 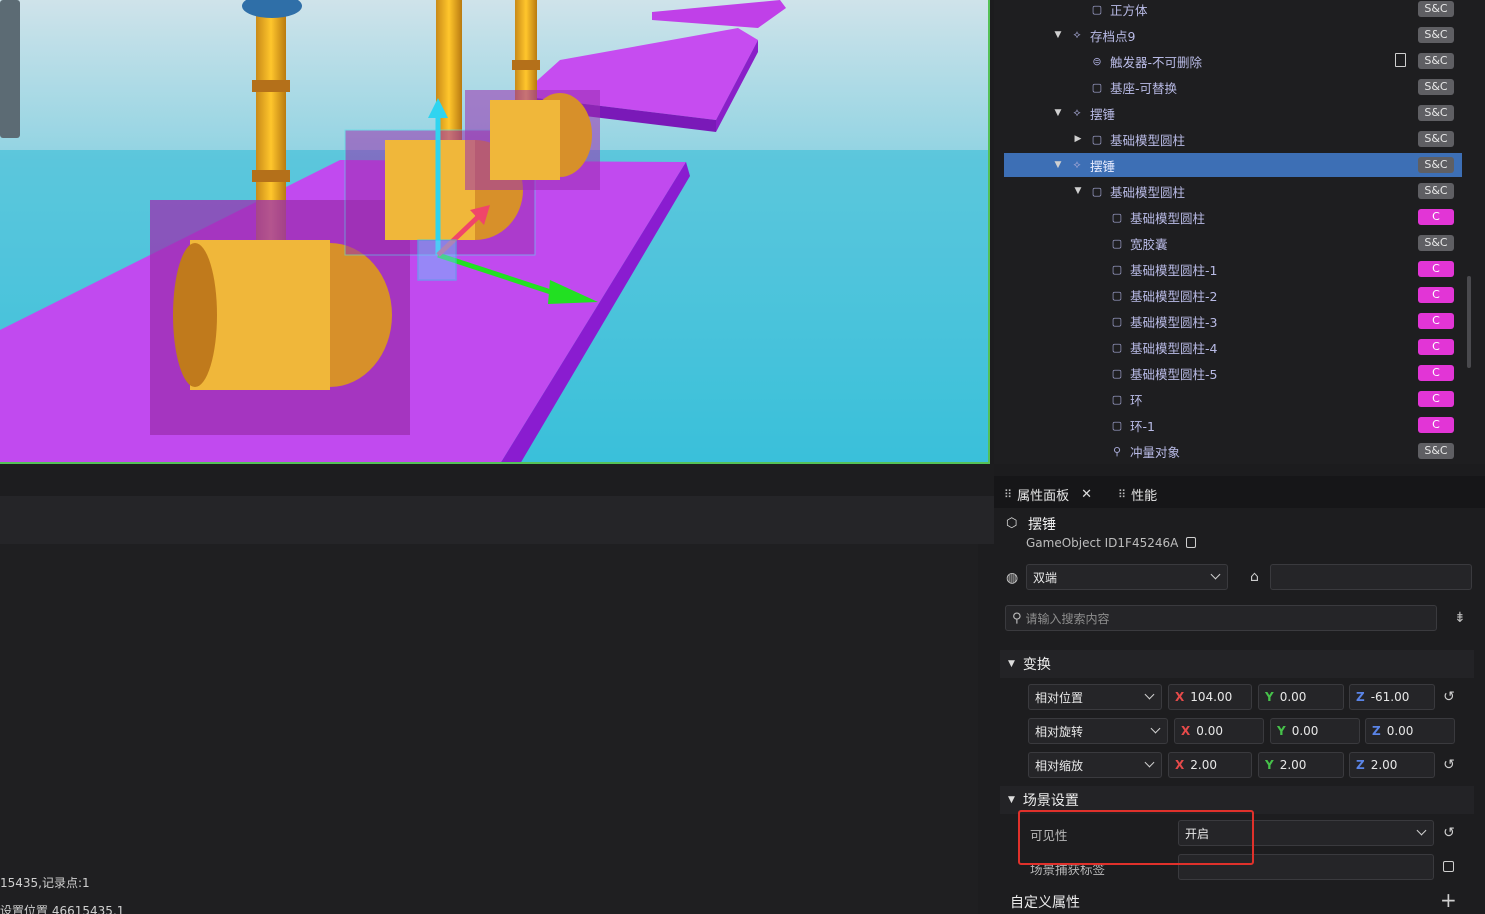 What do you see at coordinates (1174, 270) in the screenshot?
I see `hierarchy-row-label: 基础模型圆柱-1` at bounding box center [1174, 270].